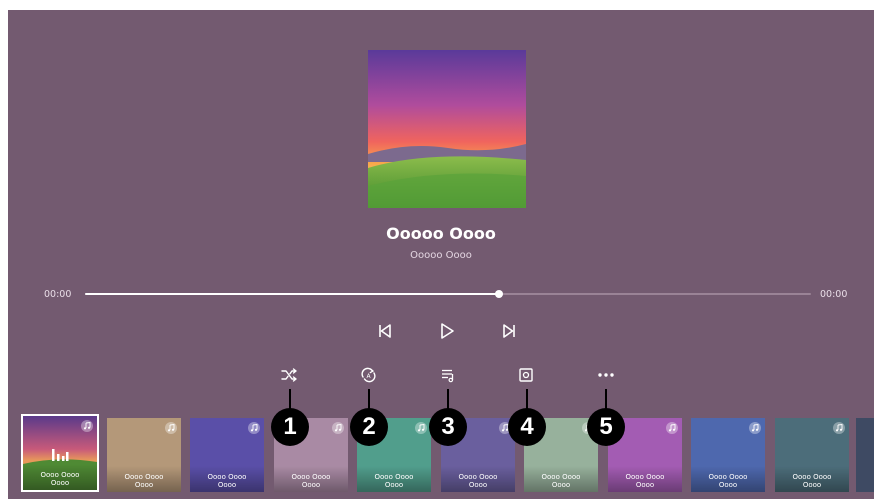 Image resolution: width=875 pixels, height=499 pixels. Describe the element at coordinates (448, 375) in the screenshot. I see `playlist-icon` at that location.